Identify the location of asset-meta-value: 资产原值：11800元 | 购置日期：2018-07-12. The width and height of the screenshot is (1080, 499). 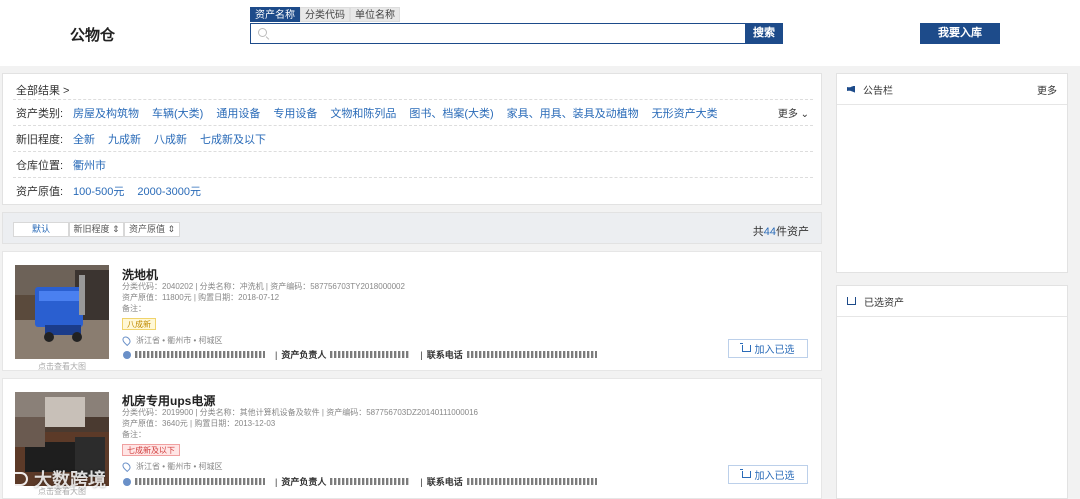
(201, 297).